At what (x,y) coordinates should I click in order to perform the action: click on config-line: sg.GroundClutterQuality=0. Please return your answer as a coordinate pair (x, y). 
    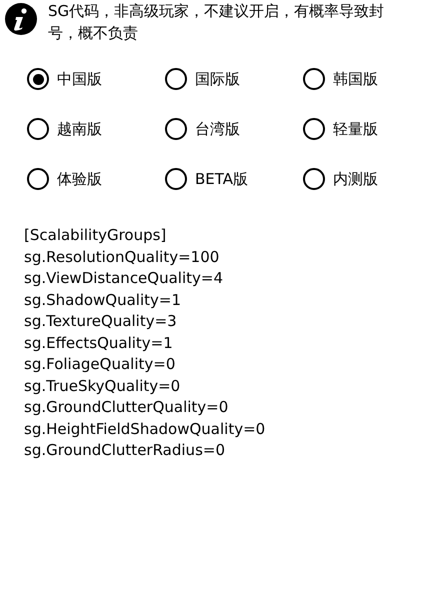
    Looking at the image, I should click on (127, 407).